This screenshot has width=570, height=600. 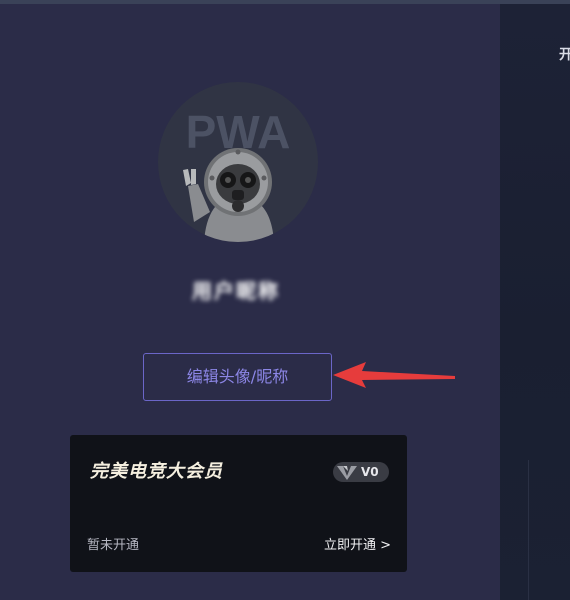 What do you see at coordinates (528, 530) in the screenshot?
I see `right-panel-divider` at bounding box center [528, 530].